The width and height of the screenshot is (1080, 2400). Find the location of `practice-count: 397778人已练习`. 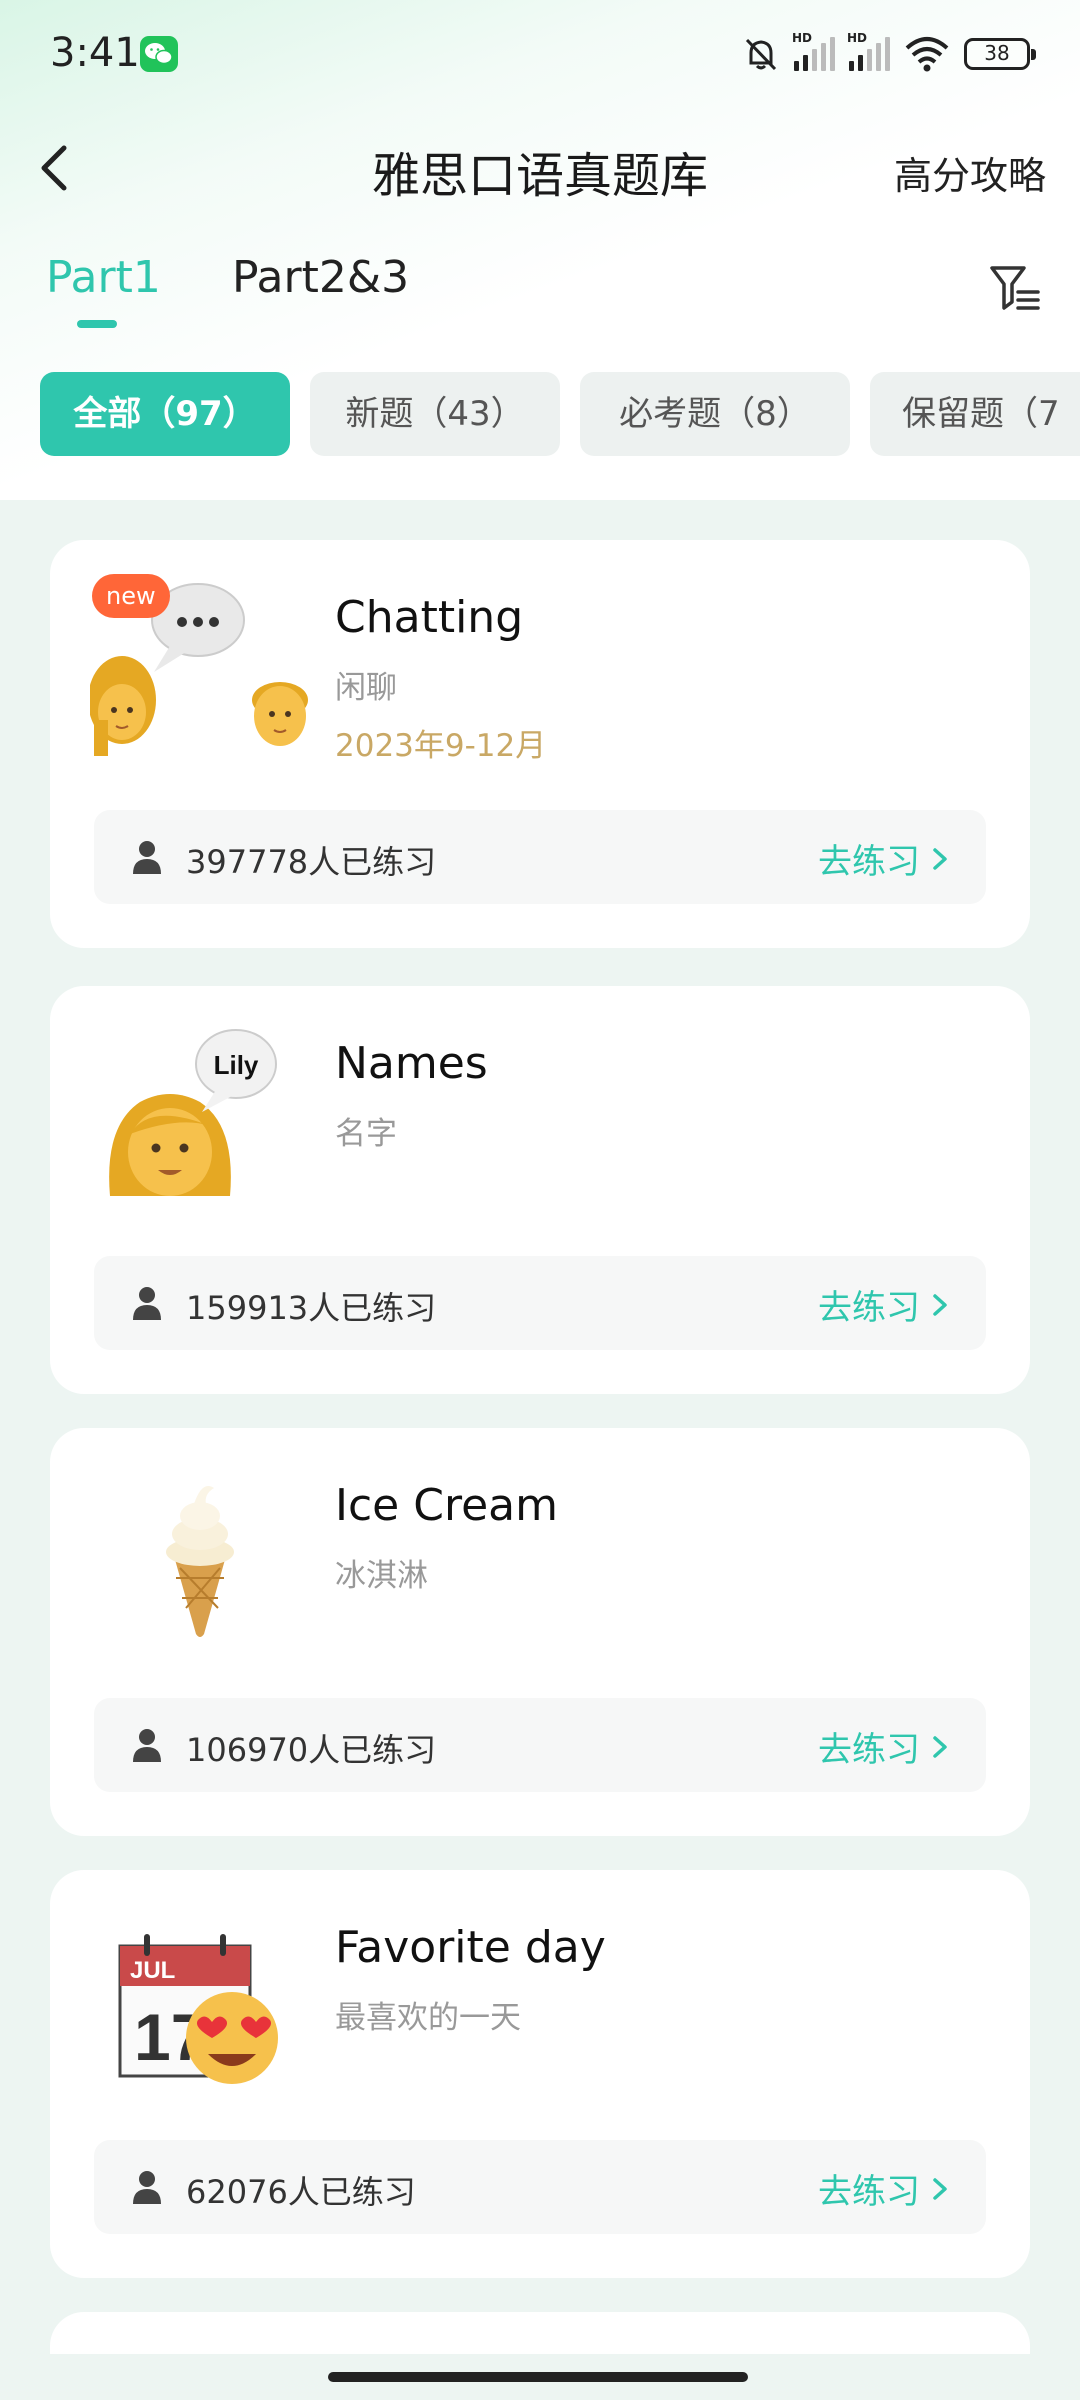

practice-count: 397778人已练习 is located at coordinates (311, 862).